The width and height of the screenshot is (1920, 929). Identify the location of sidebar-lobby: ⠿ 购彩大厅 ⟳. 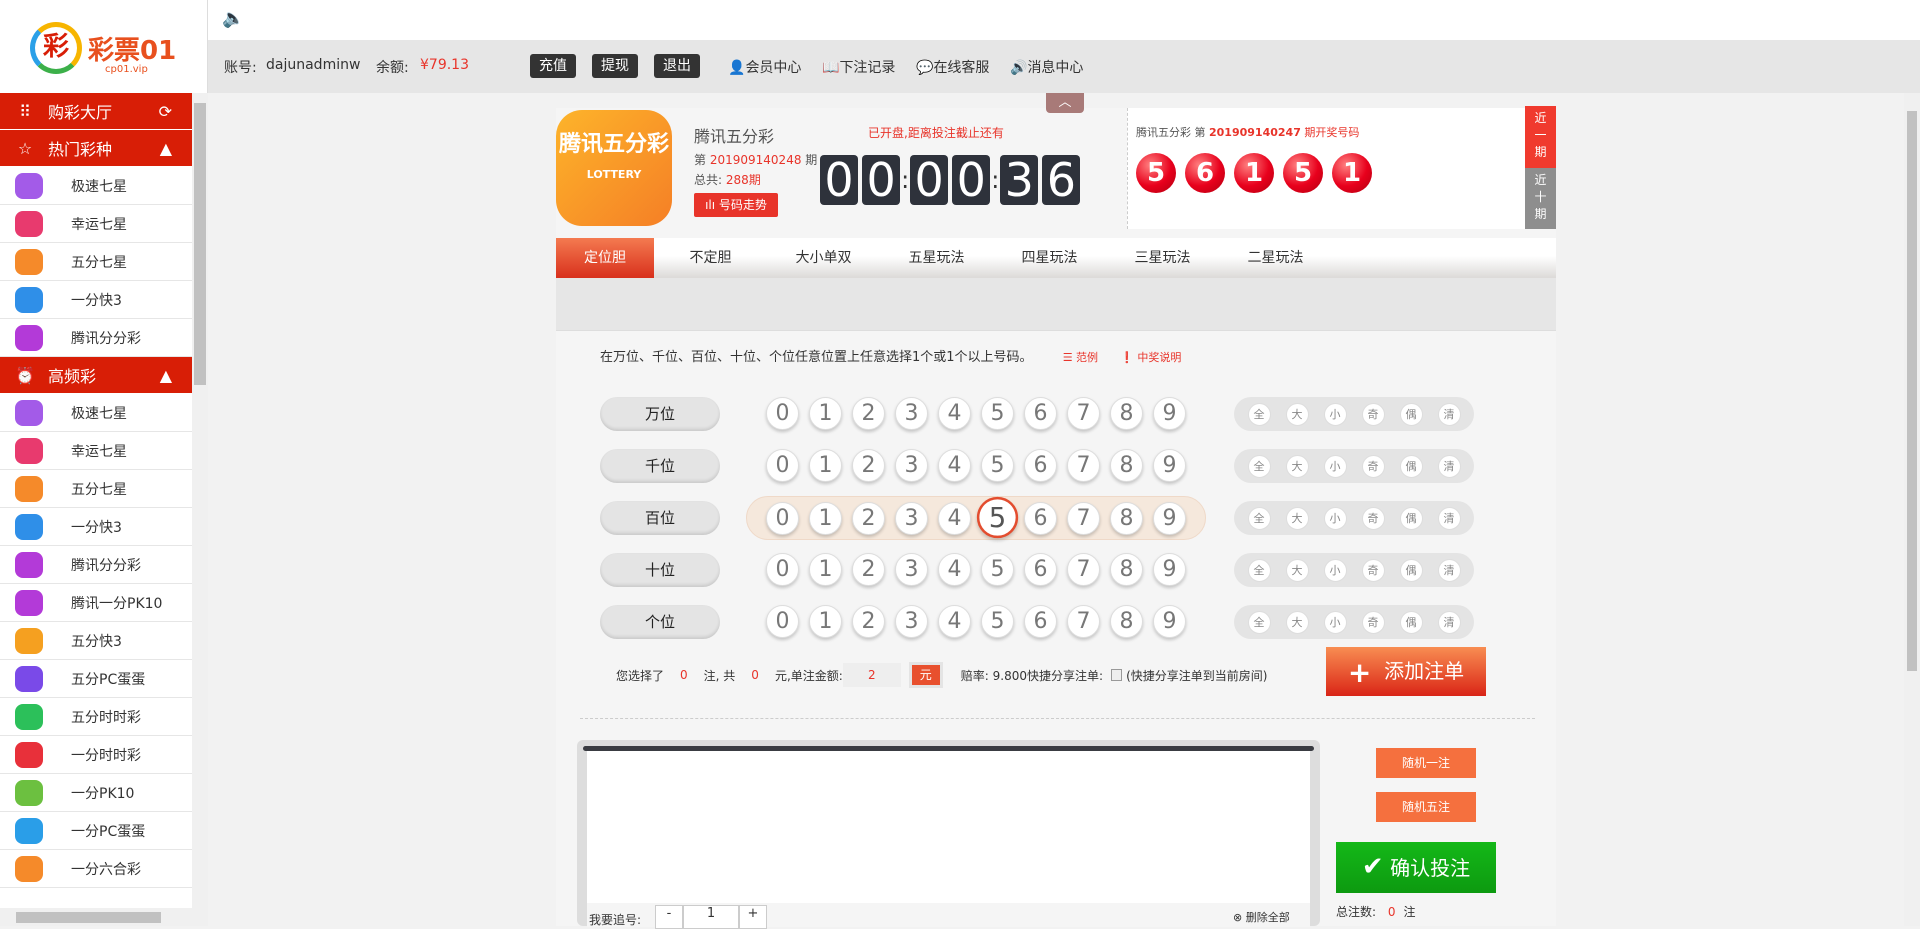
(96, 111).